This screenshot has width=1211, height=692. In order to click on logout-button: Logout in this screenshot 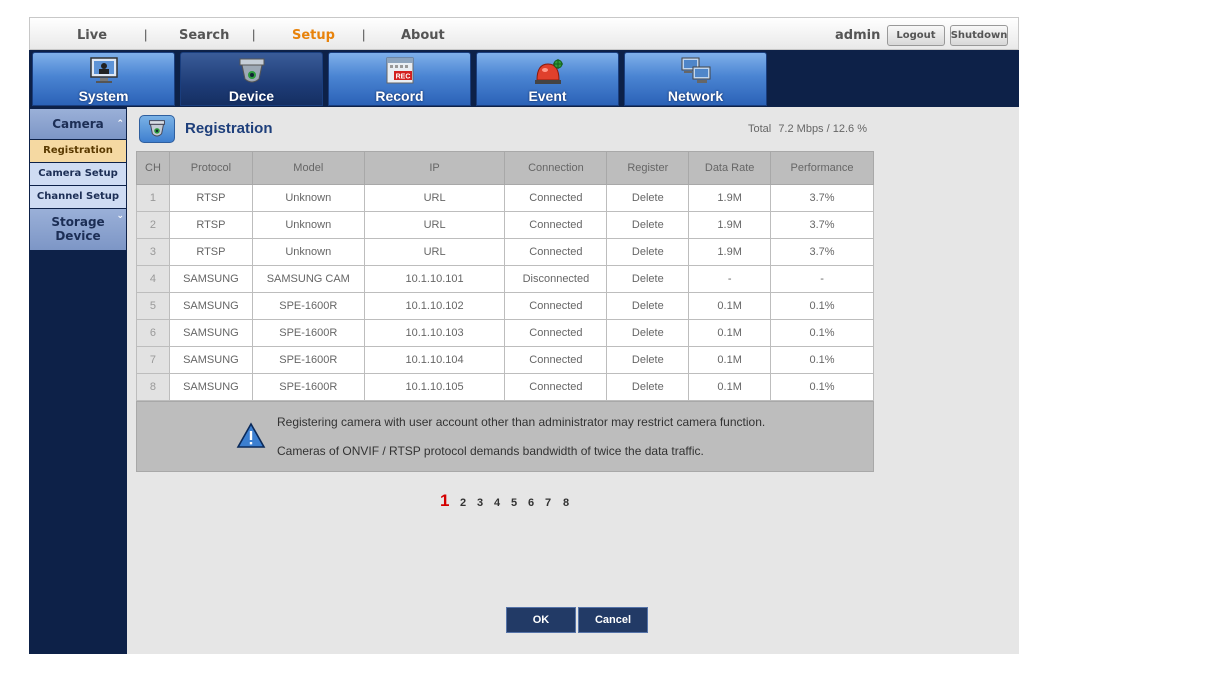, I will do `click(916, 35)`.